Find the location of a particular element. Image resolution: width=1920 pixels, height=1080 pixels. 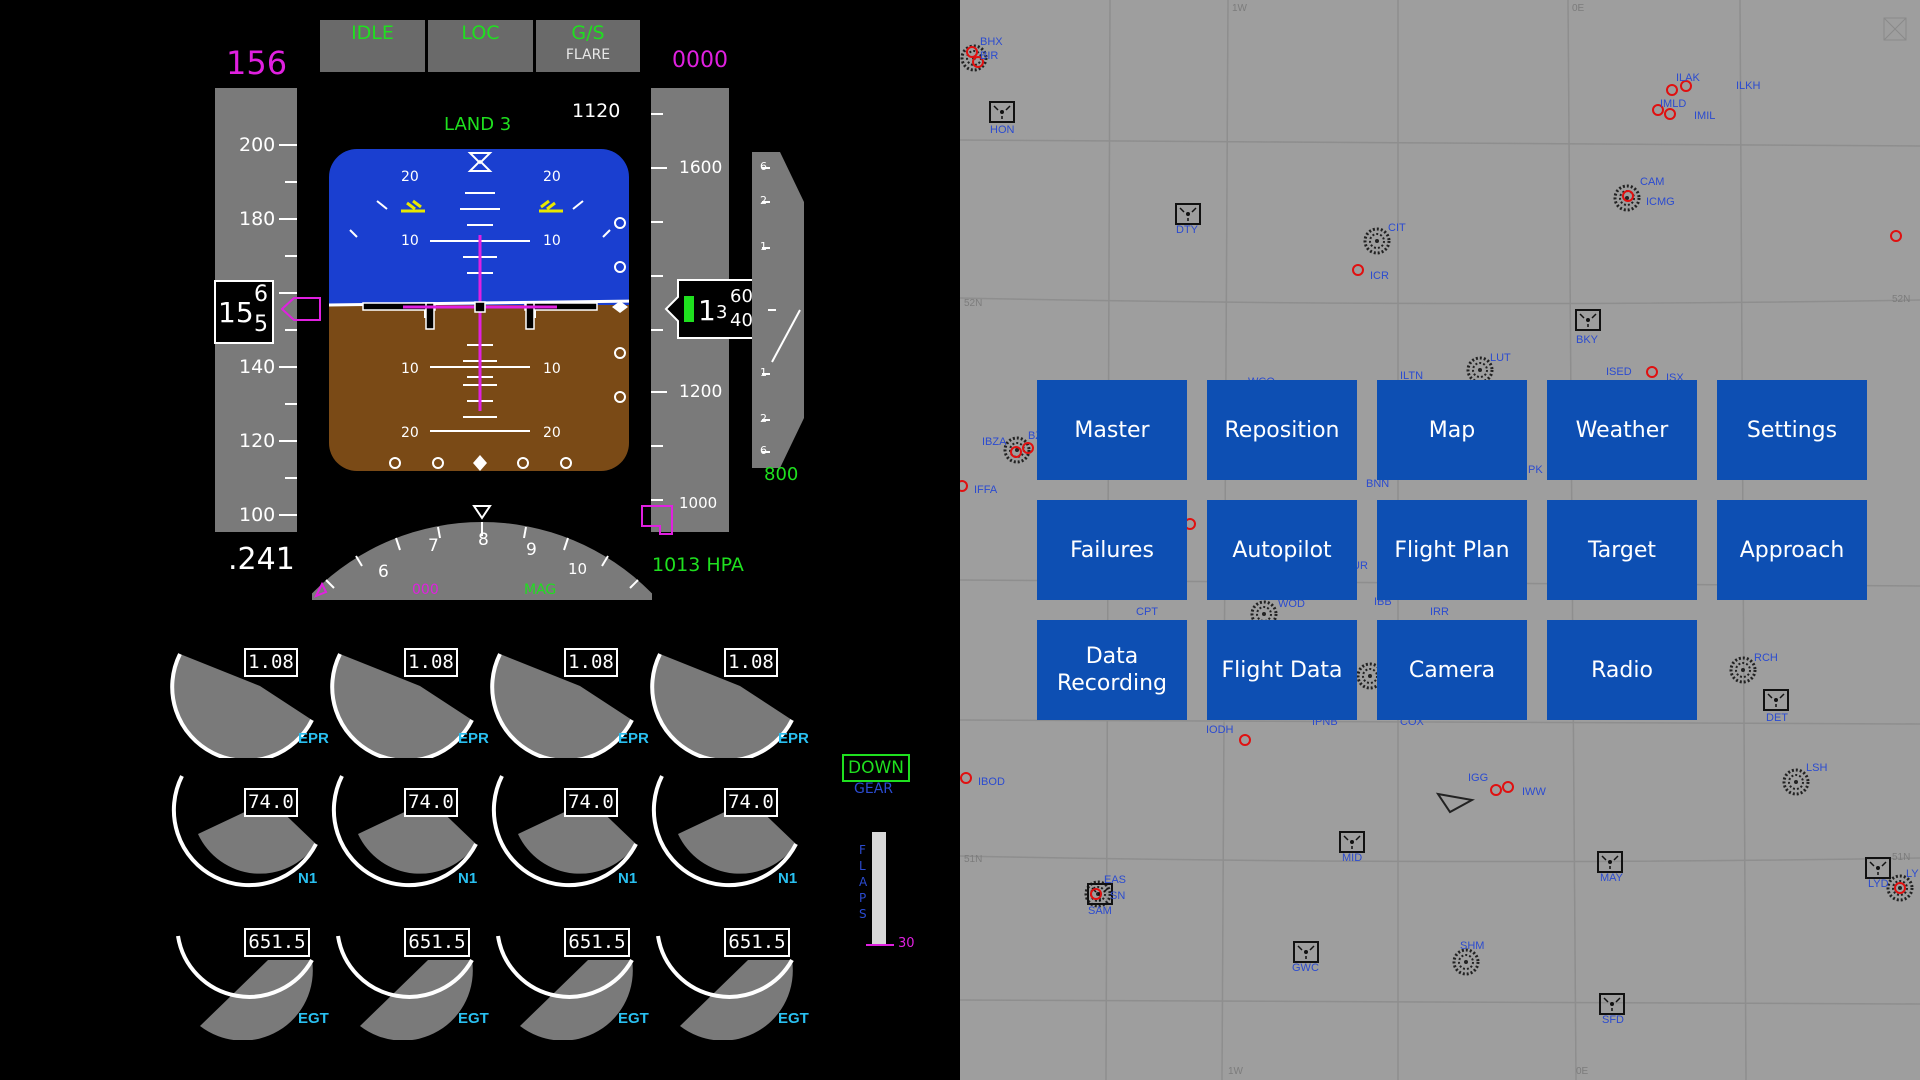

speed-readout-upper: 6 is located at coordinates (261, 294).